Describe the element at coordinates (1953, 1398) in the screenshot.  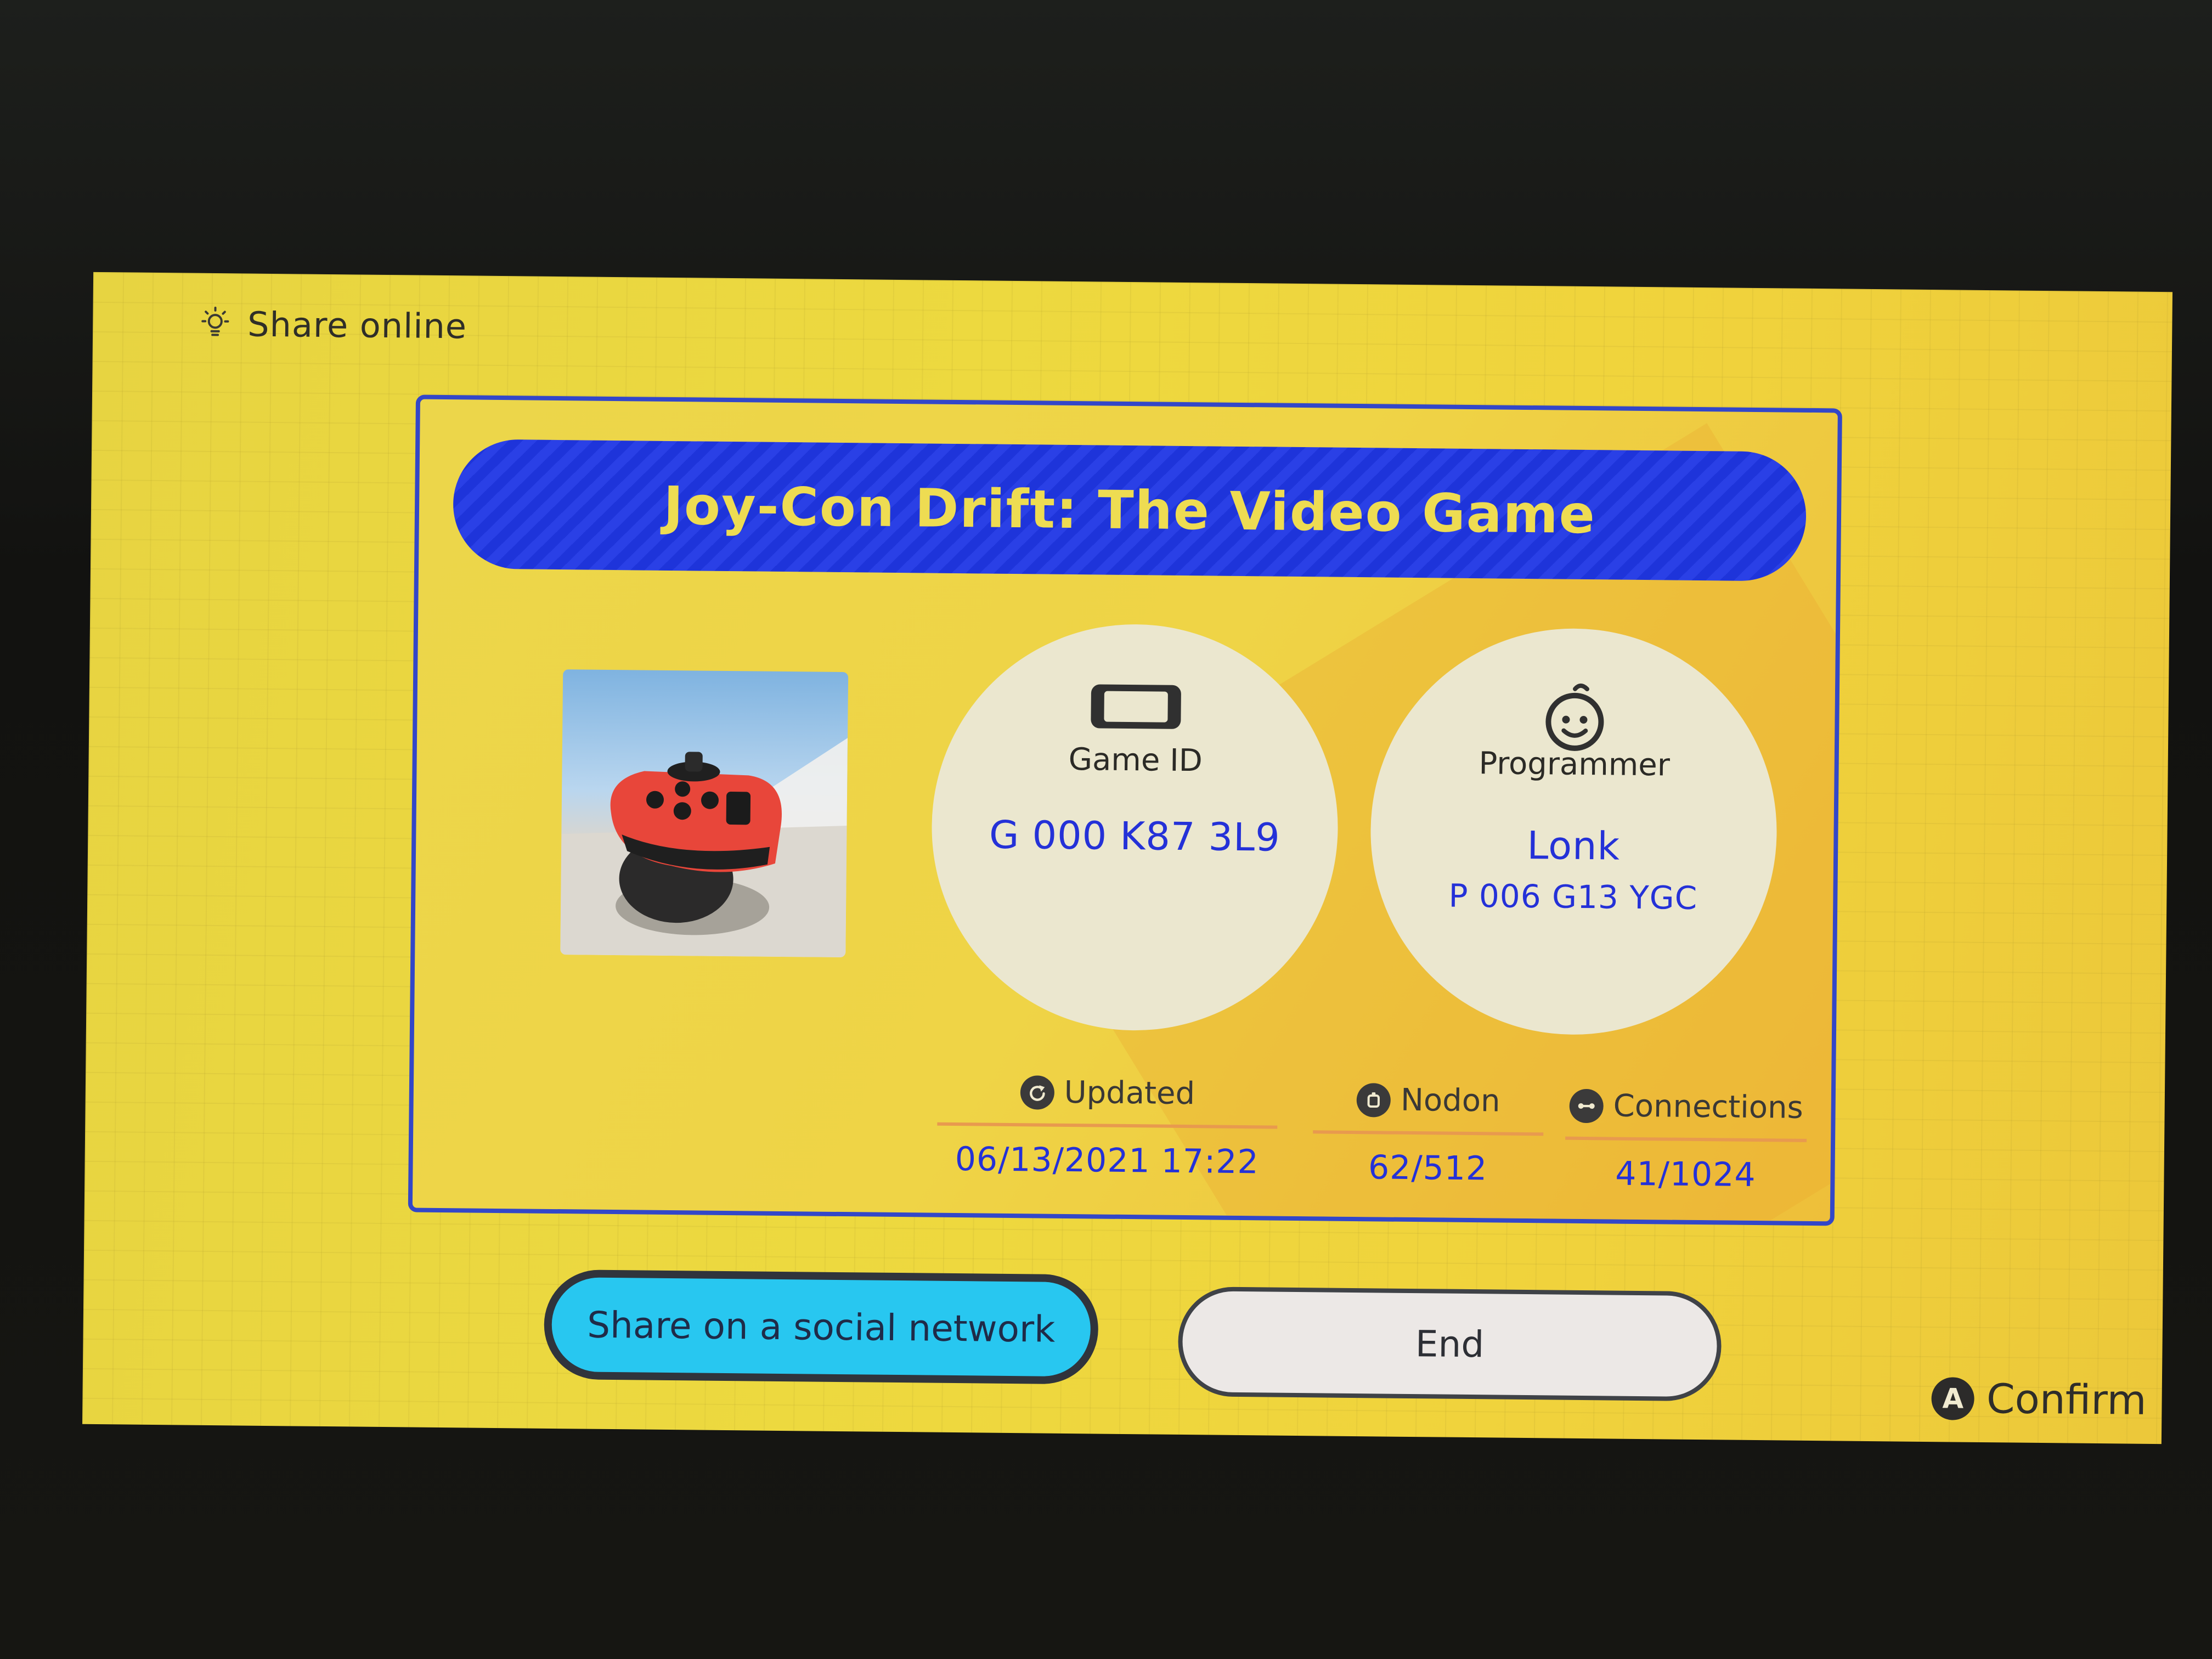
I see `a-button-icon: A` at that location.